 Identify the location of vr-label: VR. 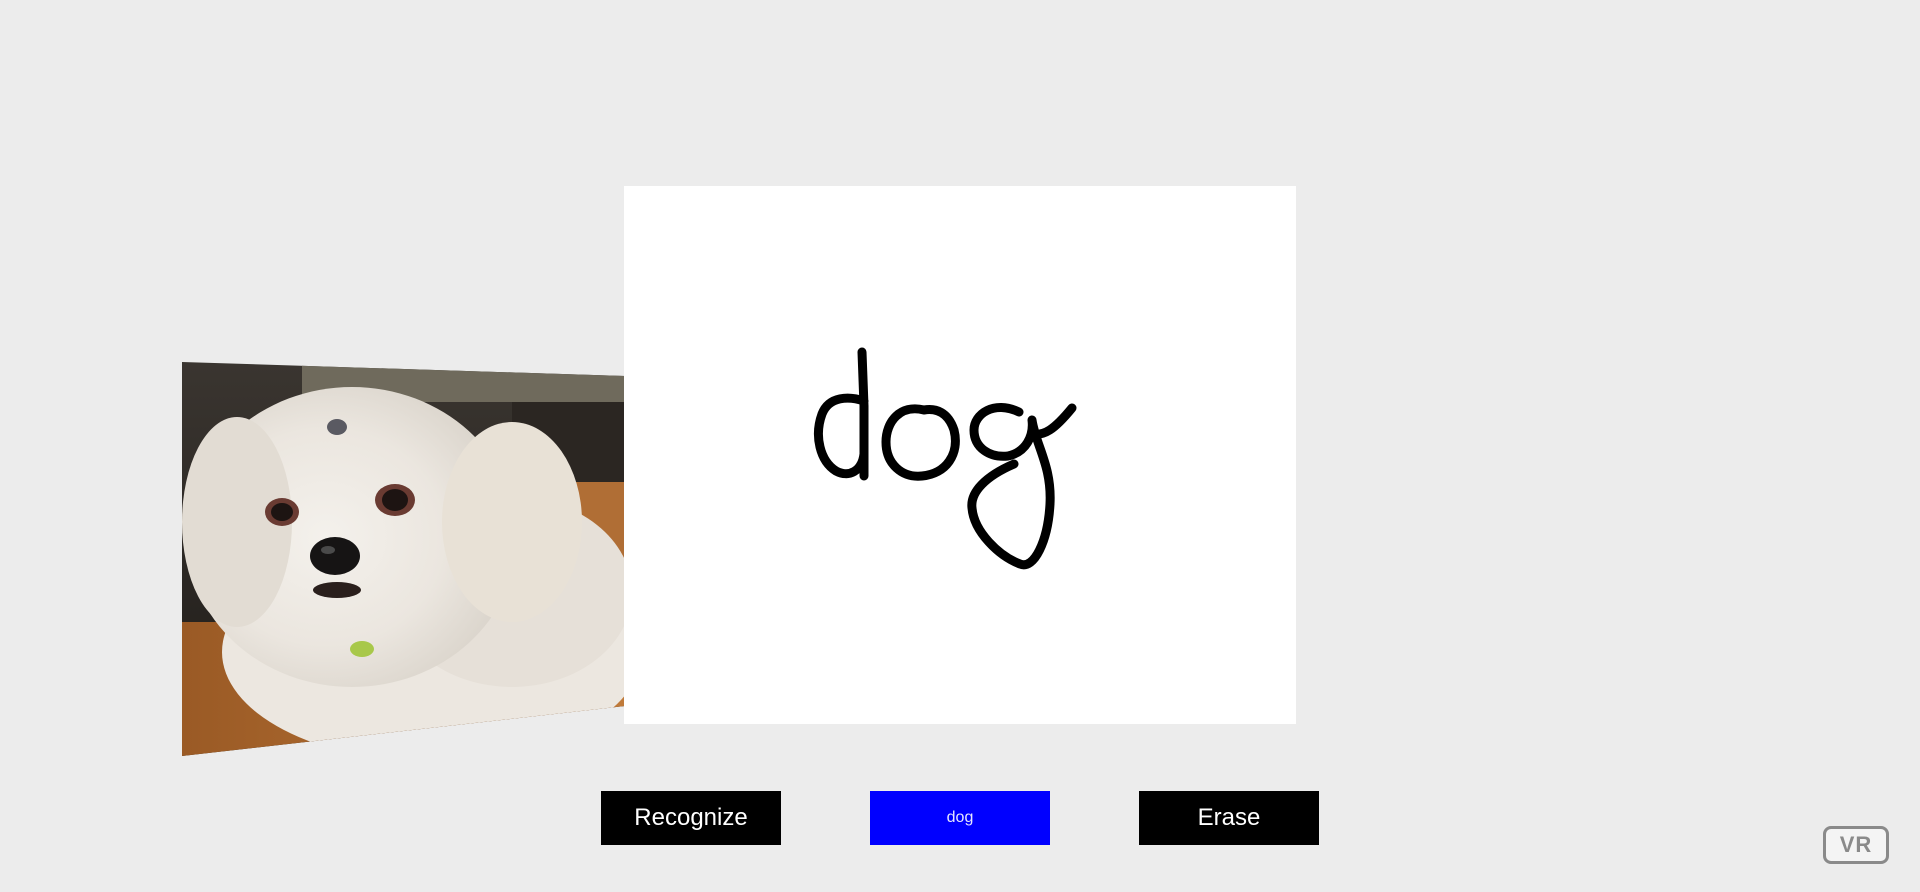
(1856, 844).